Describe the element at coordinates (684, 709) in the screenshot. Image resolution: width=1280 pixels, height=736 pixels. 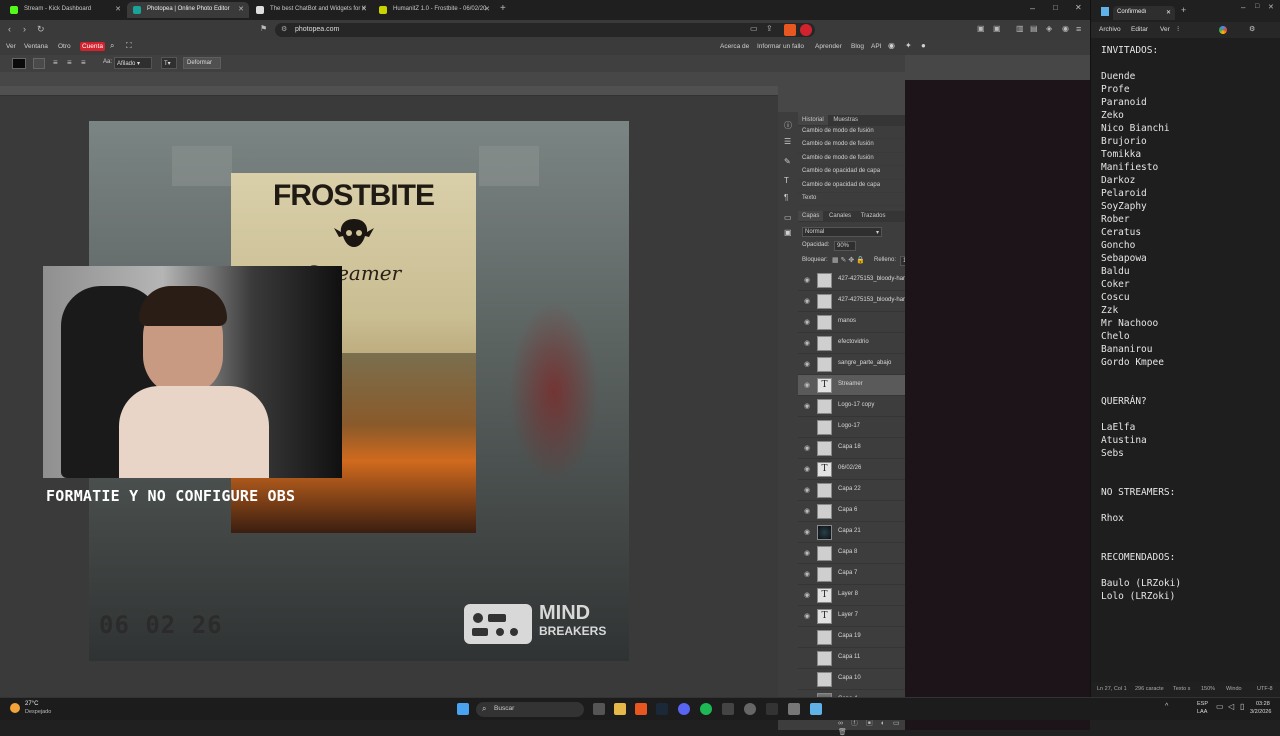
I see `discord-icon` at that location.